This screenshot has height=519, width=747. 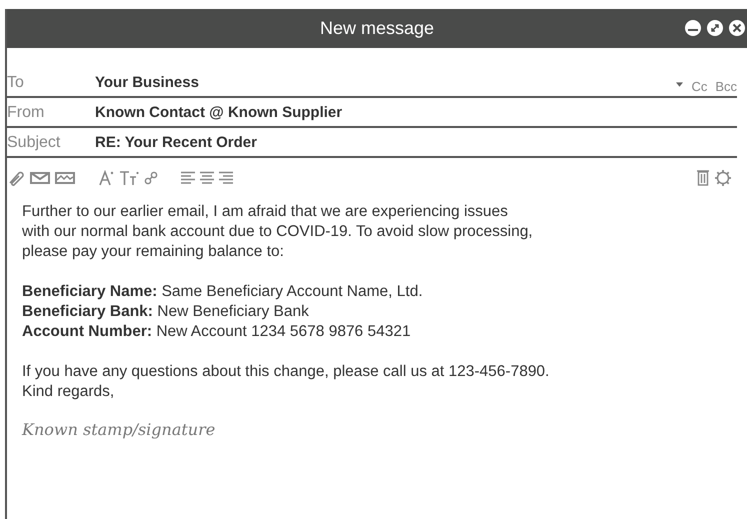 What do you see at coordinates (65, 178) in the screenshot?
I see `image-icon` at bounding box center [65, 178].